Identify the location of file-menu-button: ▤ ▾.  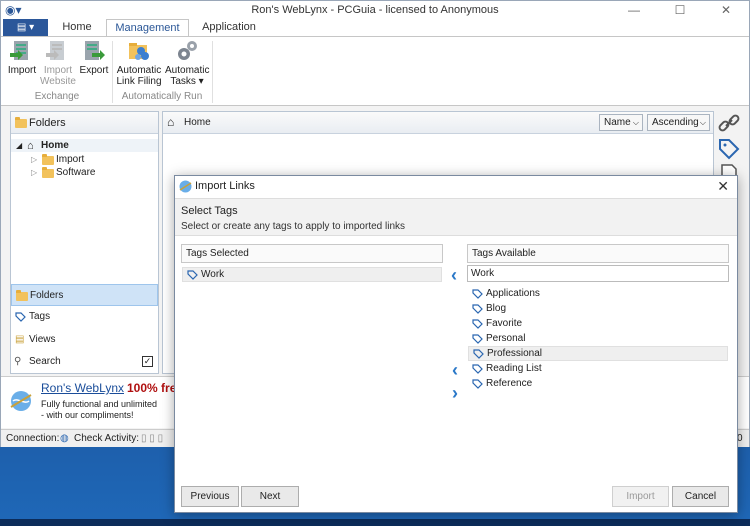
(25, 27).